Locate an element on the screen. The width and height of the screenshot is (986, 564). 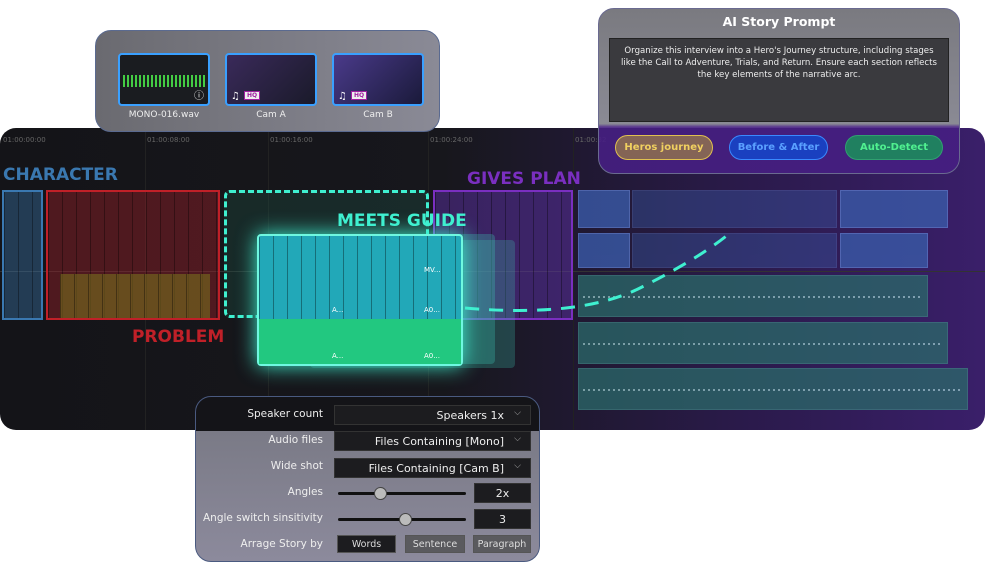
ruler-tick: 01:00:24:00 is located at coordinates (451, 140).